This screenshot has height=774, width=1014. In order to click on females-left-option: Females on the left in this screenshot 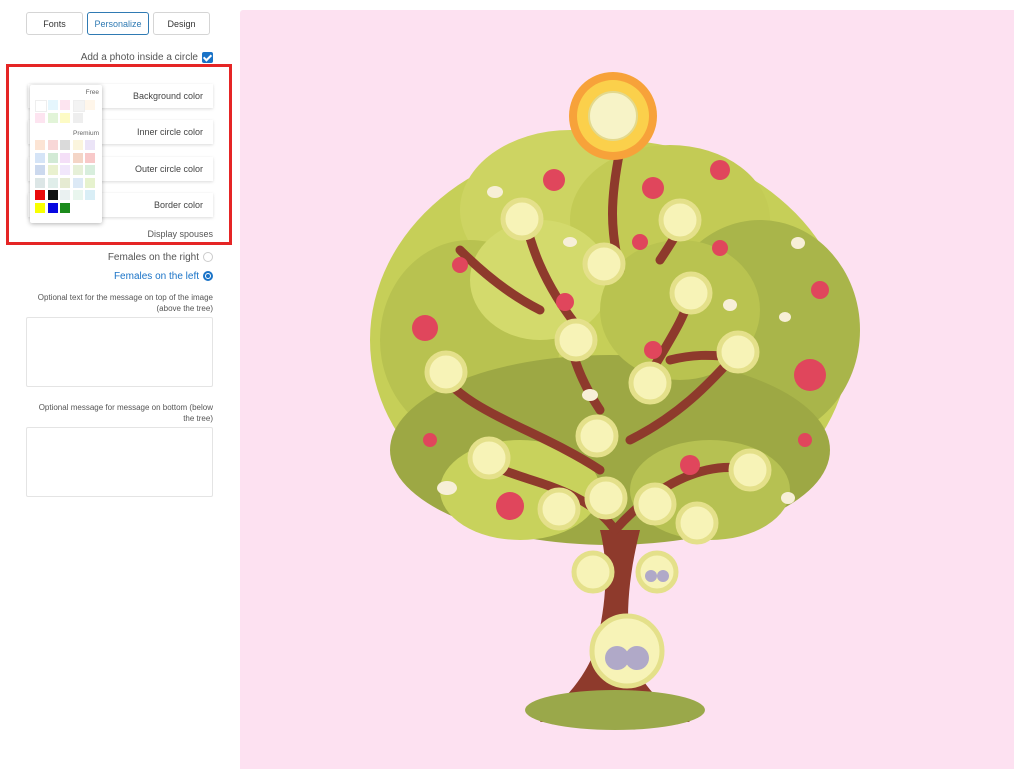, I will do `click(163, 276)`.